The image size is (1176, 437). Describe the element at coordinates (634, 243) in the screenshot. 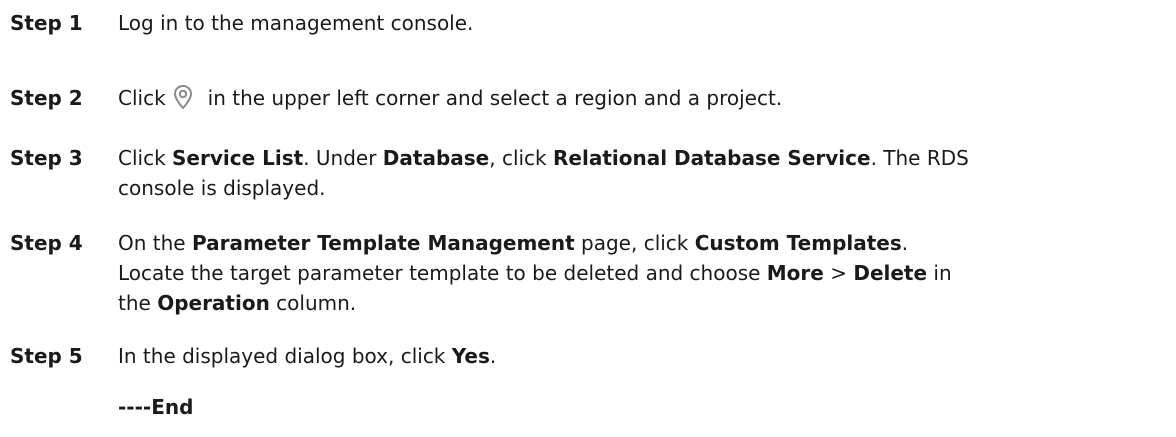

I see `step-text-segment: page, click` at that location.